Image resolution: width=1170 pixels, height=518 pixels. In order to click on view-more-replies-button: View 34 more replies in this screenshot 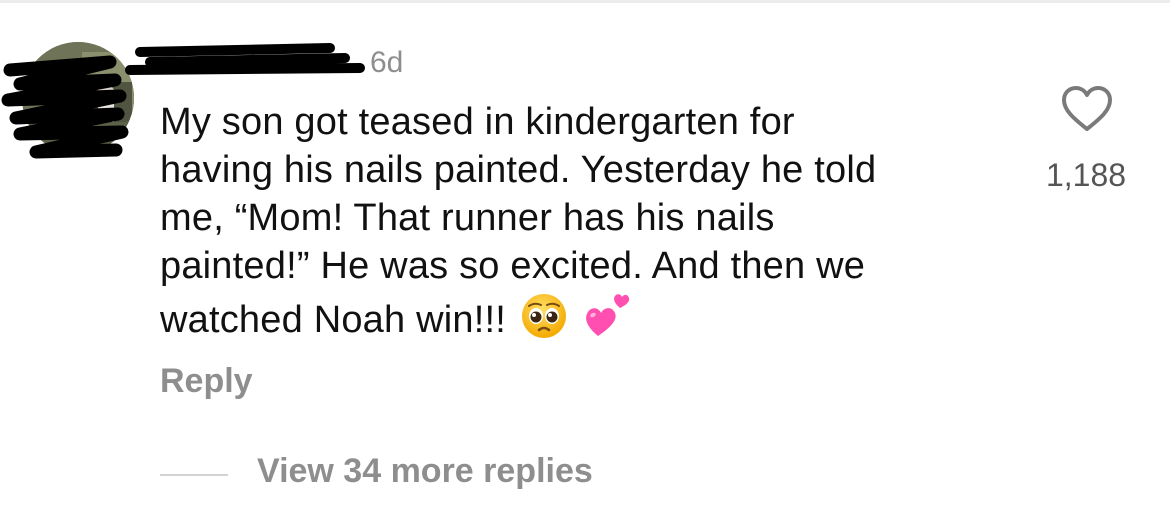, I will do `click(425, 471)`.